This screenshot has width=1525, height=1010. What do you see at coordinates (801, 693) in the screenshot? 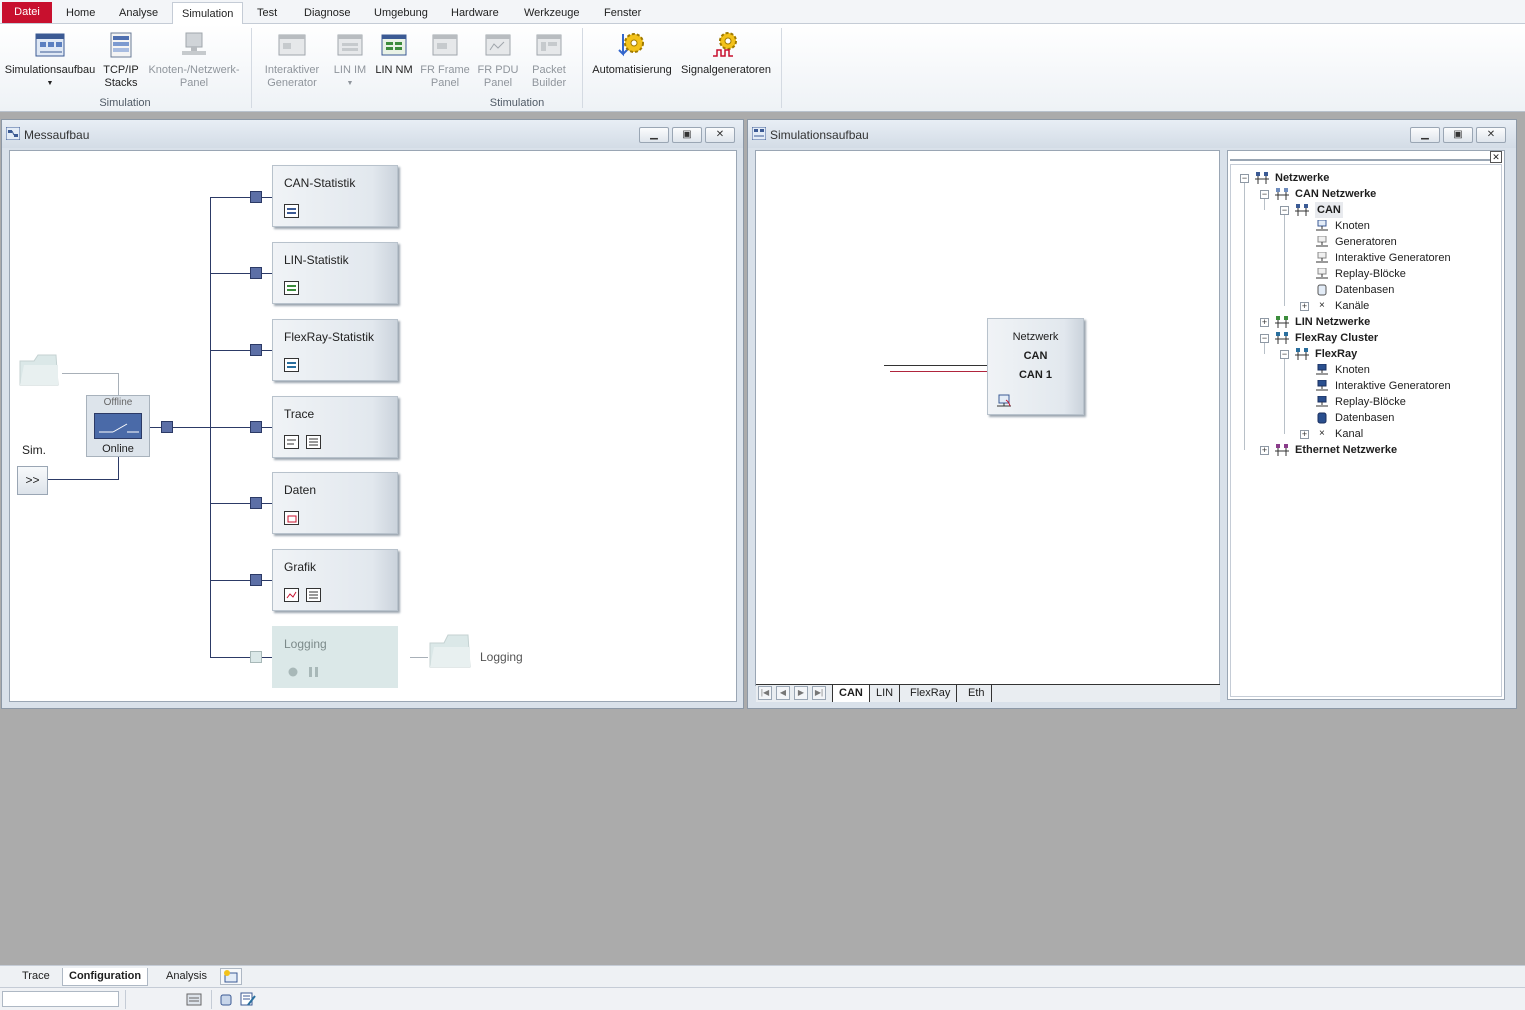
I see `next-tab-button: ▶` at bounding box center [801, 693].